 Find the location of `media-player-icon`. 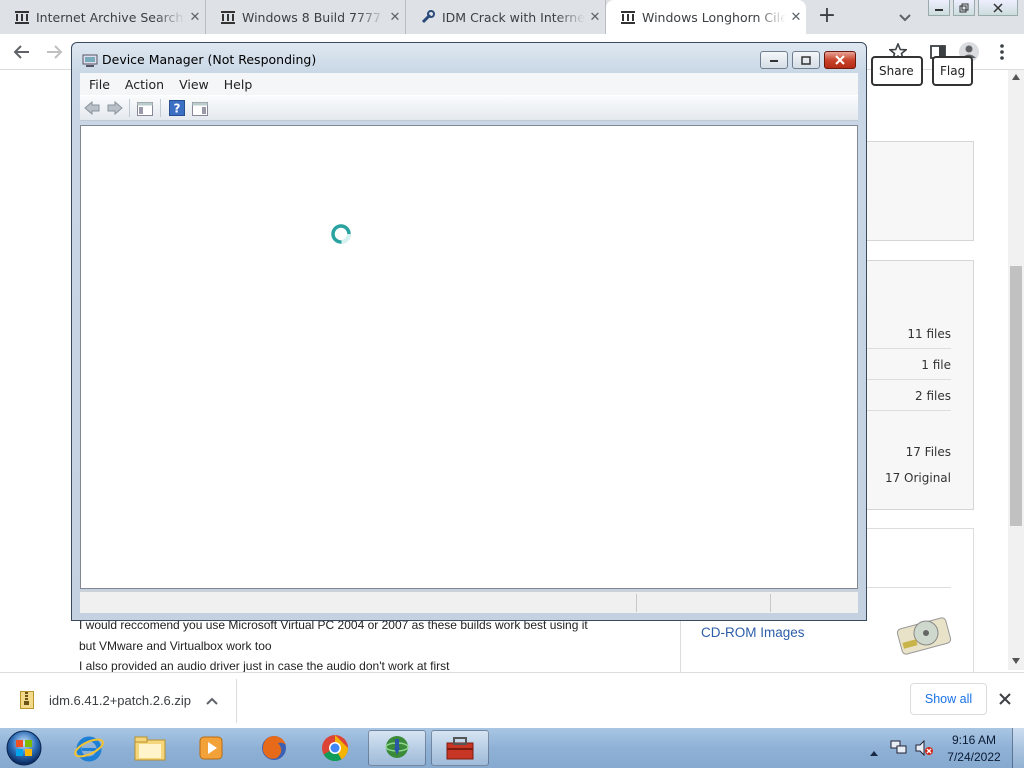

media-player-icon is located at coordinates (211, 748).